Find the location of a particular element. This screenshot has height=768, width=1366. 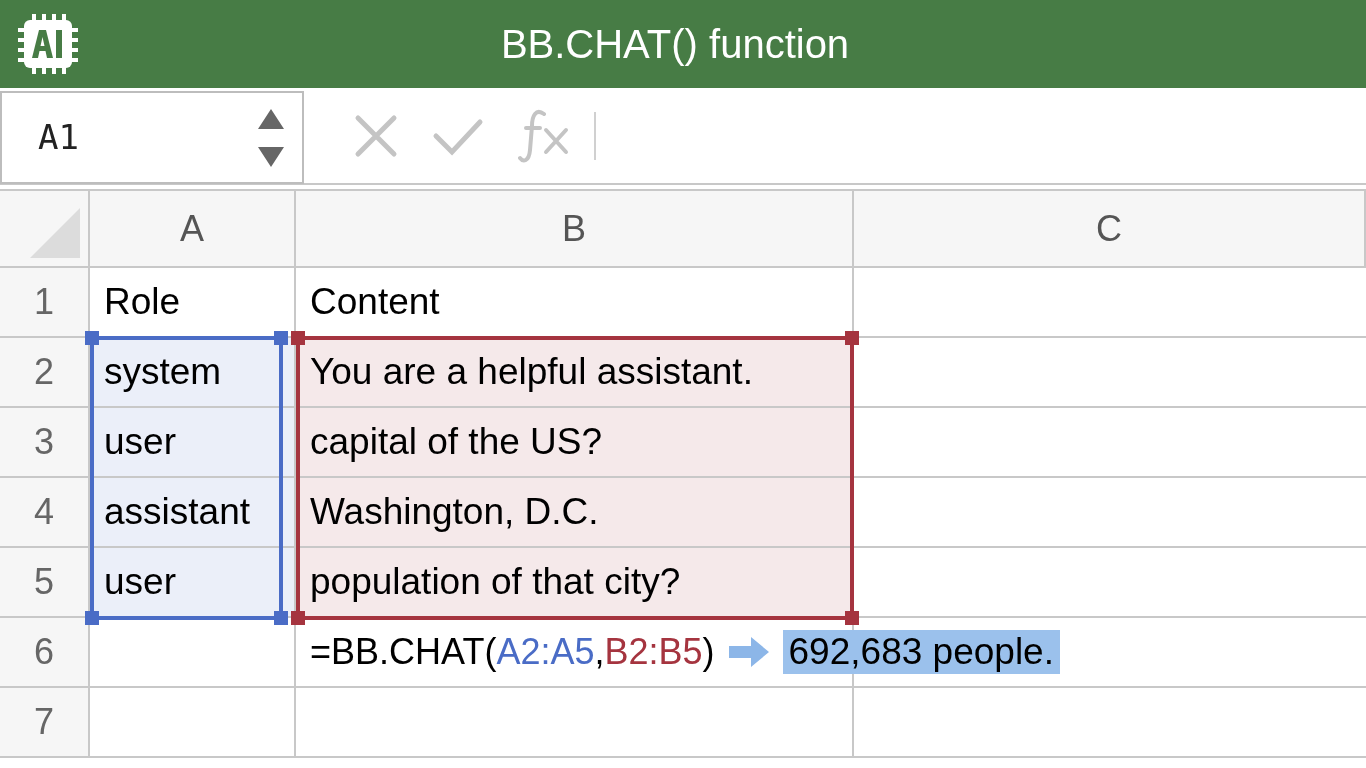

name-box: A1 is located at coordinates (152, 137).